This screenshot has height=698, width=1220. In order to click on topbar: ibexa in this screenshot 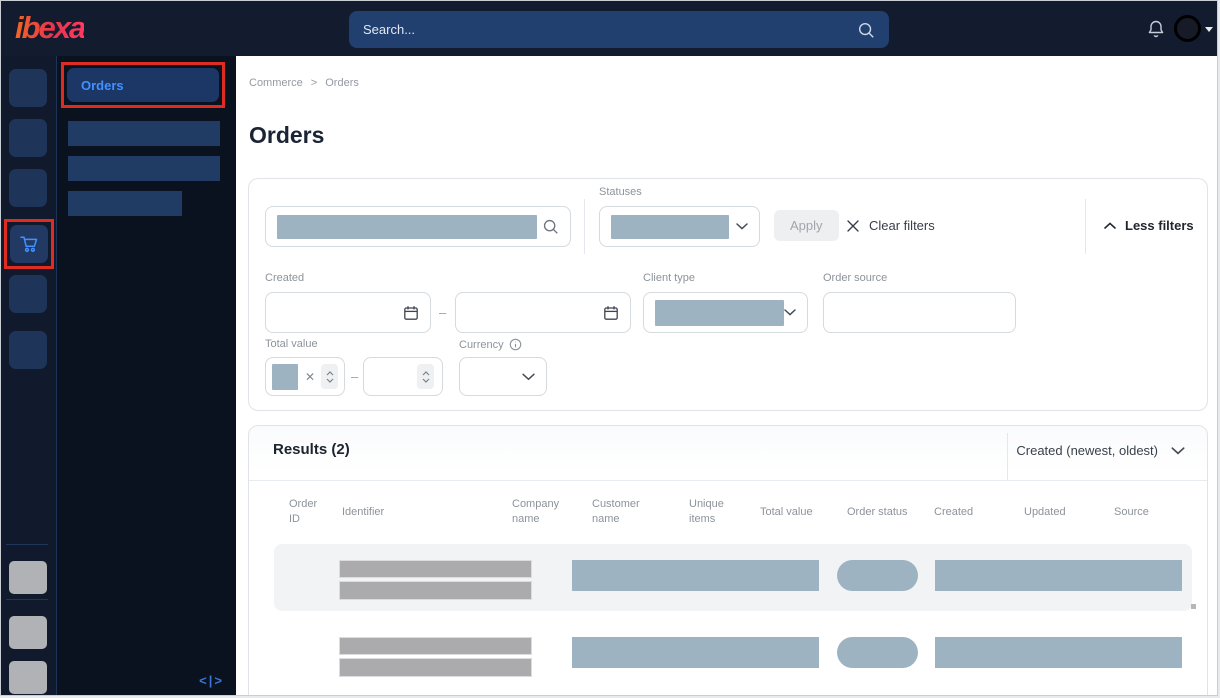, I will do `click(609, 28)`.